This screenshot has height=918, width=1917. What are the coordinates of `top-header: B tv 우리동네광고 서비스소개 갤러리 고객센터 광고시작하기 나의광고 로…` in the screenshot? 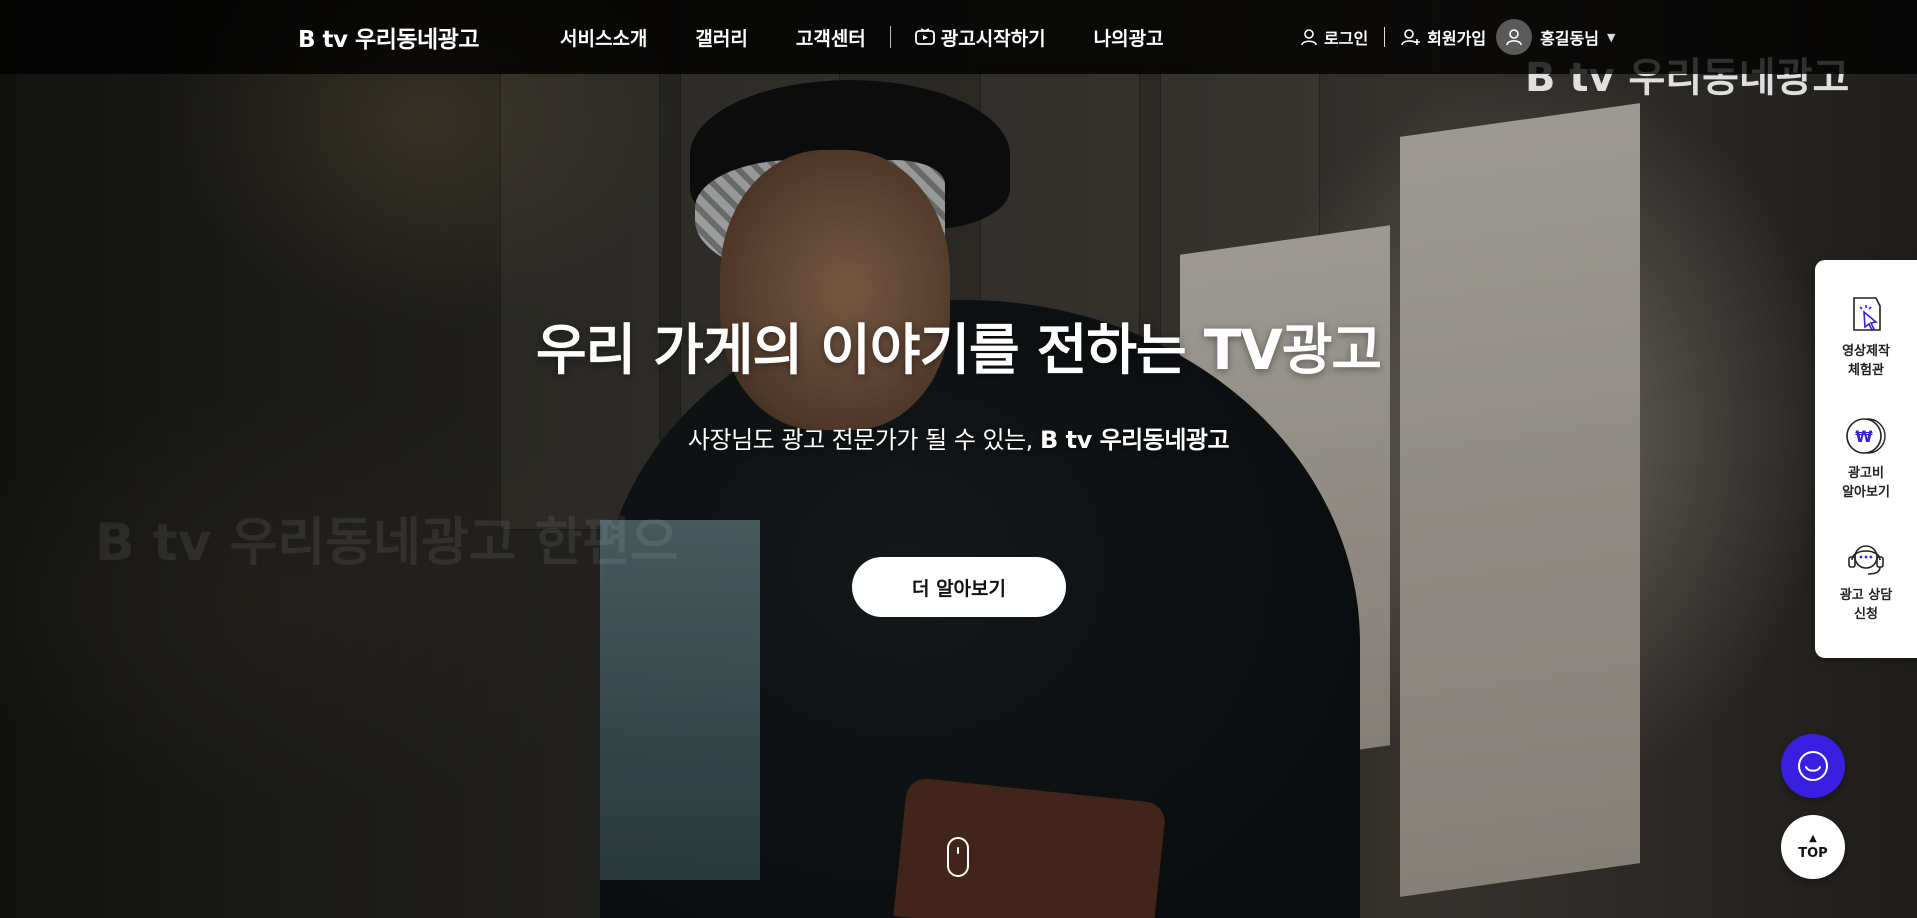 It's located at (958, 37).